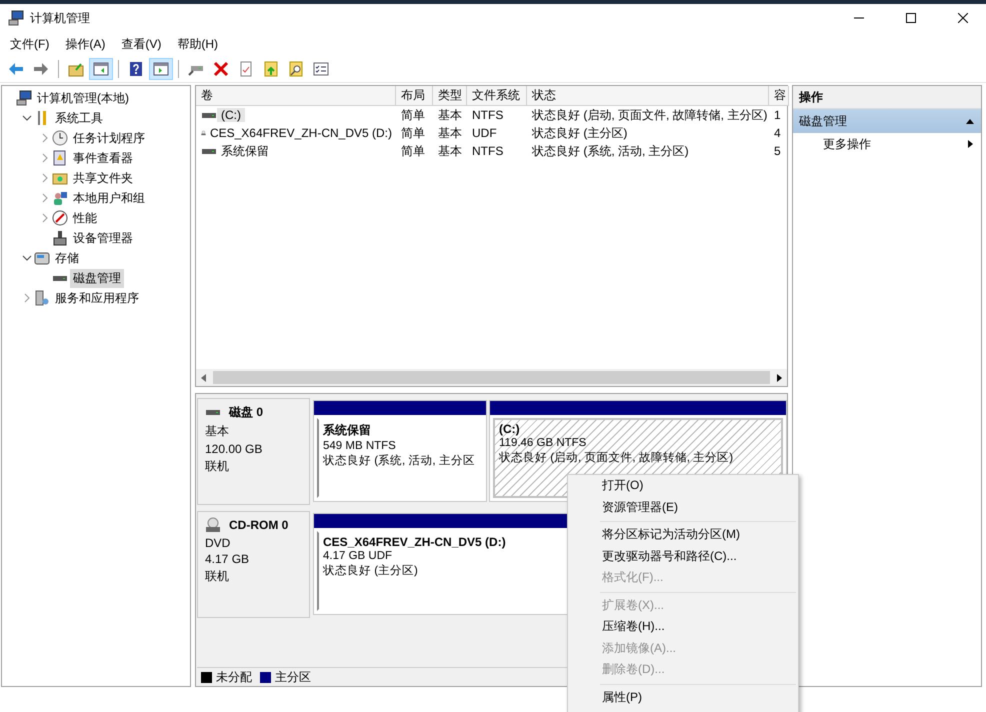 Image resolution: width=986 pixels, height=712 pixels. What do you see at coordinates (963, 18) in the screenshot?
I see `close-icon` at bounding box center [963, 18].